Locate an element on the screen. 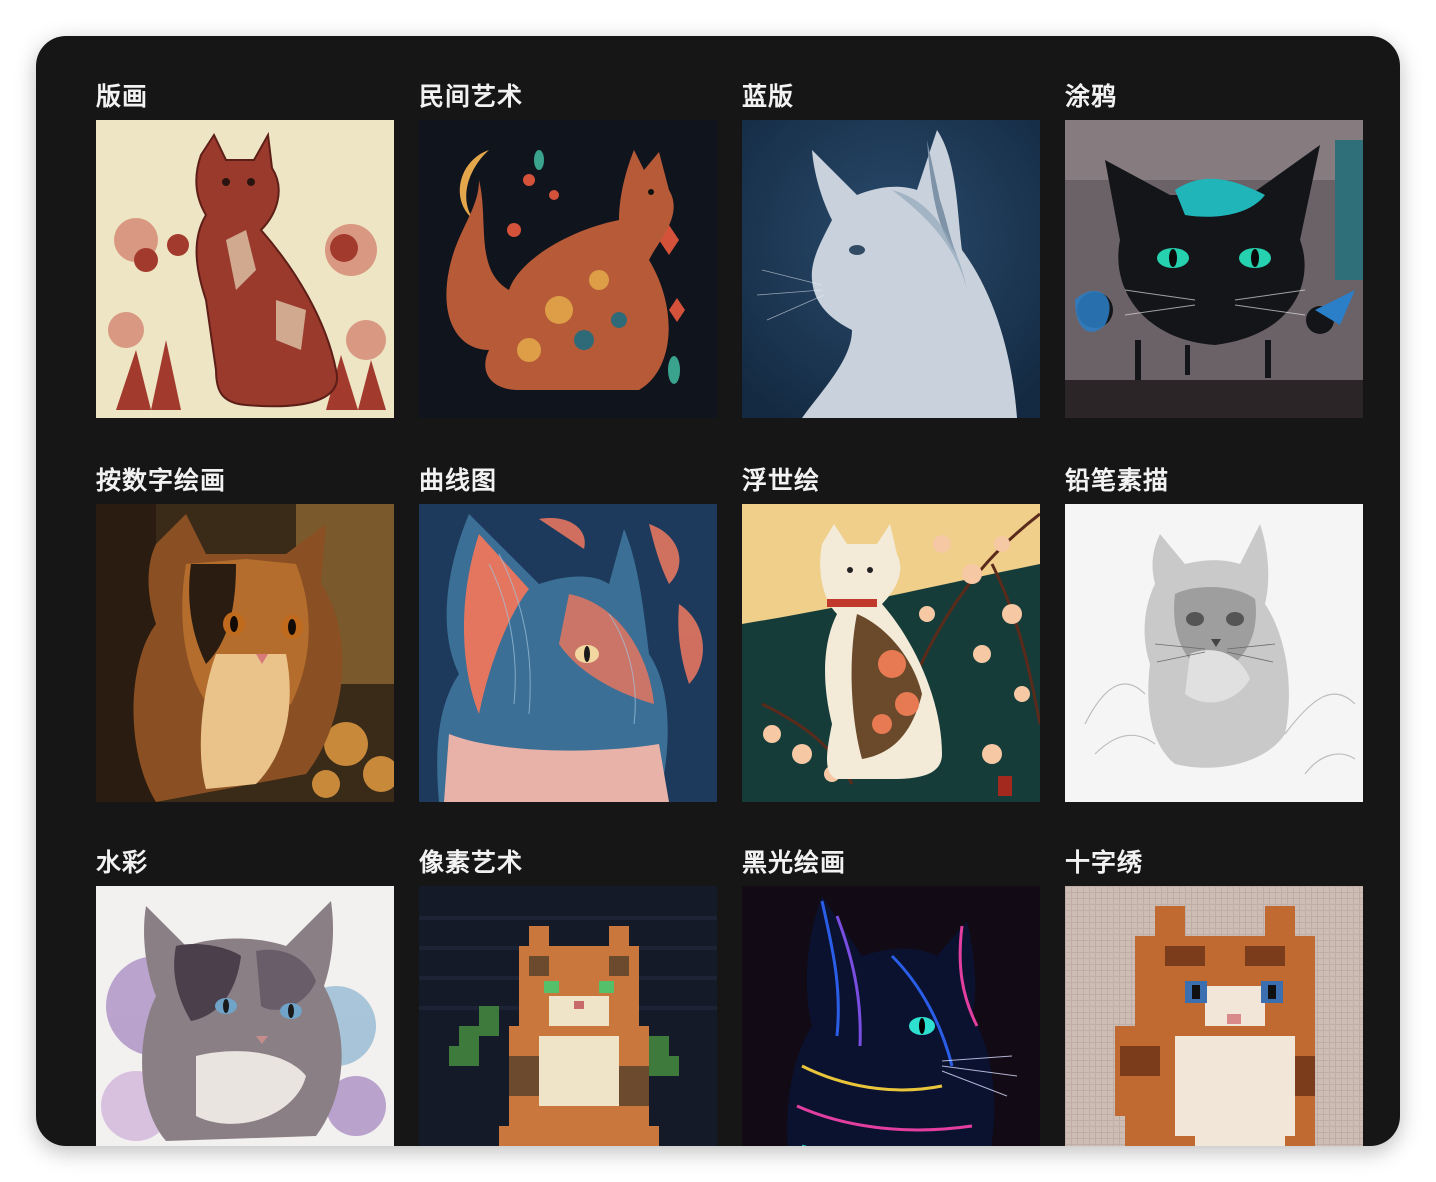  cat-watercolor-image is located at coordinates (245, 1016).